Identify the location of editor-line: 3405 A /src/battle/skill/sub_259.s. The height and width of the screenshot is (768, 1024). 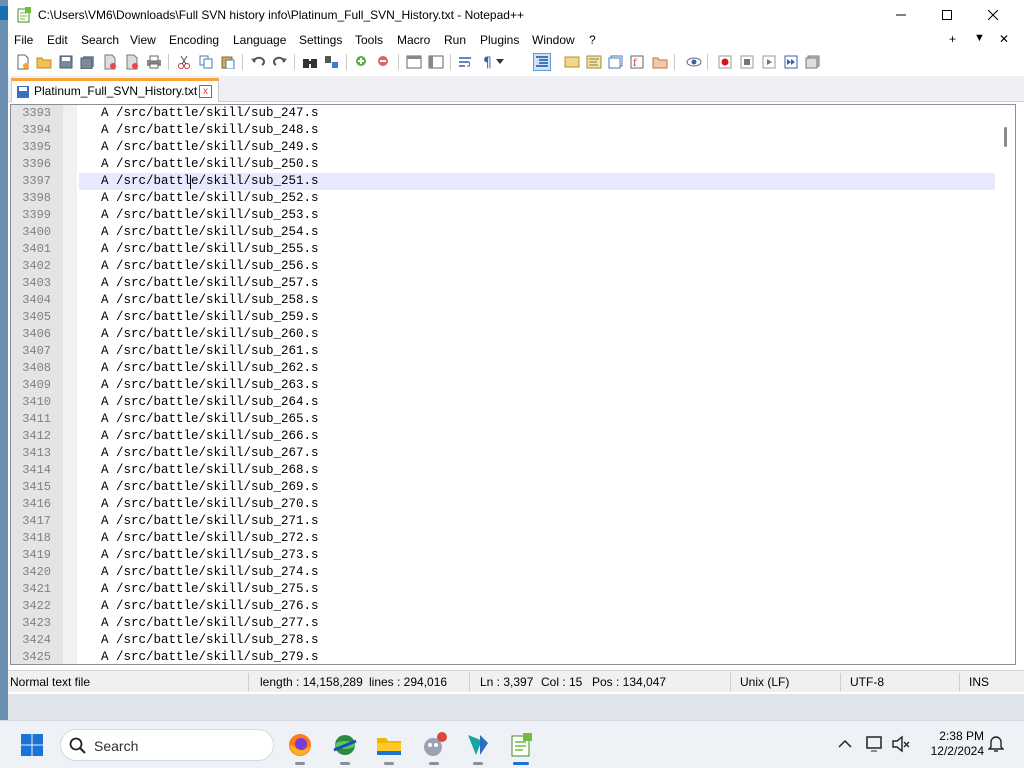
(503, 317).